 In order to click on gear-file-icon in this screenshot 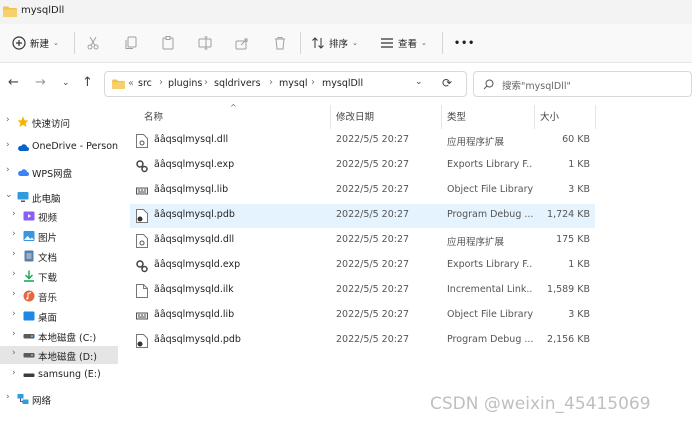, I will do `click(142, 266)`.